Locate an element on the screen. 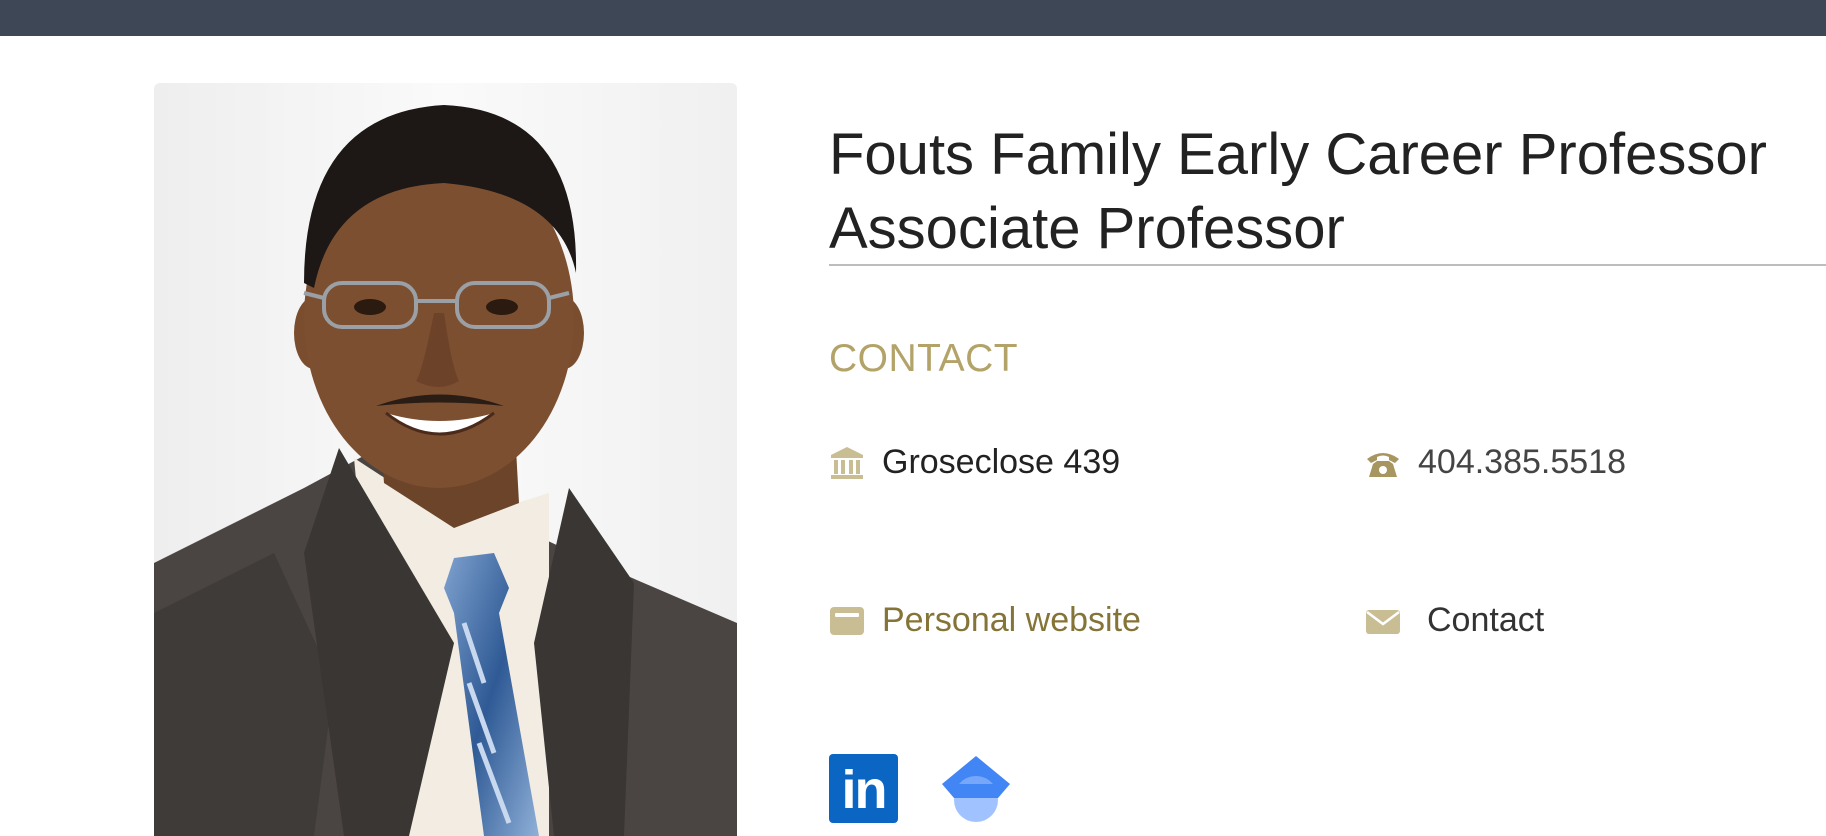  browser-window-icon is located at coordinates (847, 621).